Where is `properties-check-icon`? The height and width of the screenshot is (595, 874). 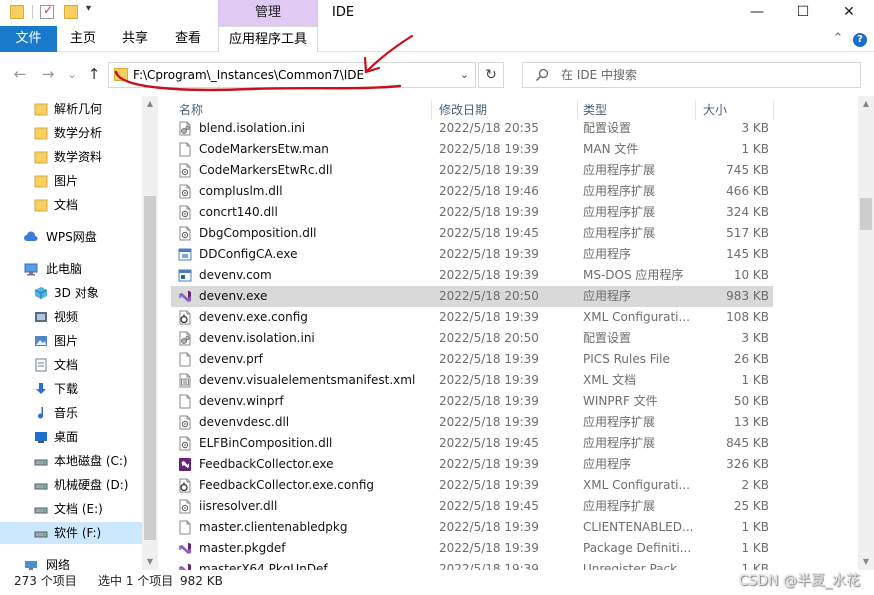 properties-check-icon is located at coordinates (47, 11).